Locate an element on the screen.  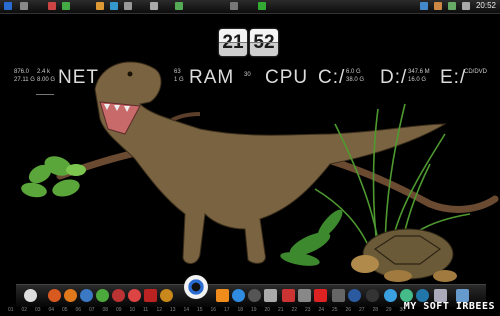
dock-number-label: 12 is located at coordinates (159, 310).